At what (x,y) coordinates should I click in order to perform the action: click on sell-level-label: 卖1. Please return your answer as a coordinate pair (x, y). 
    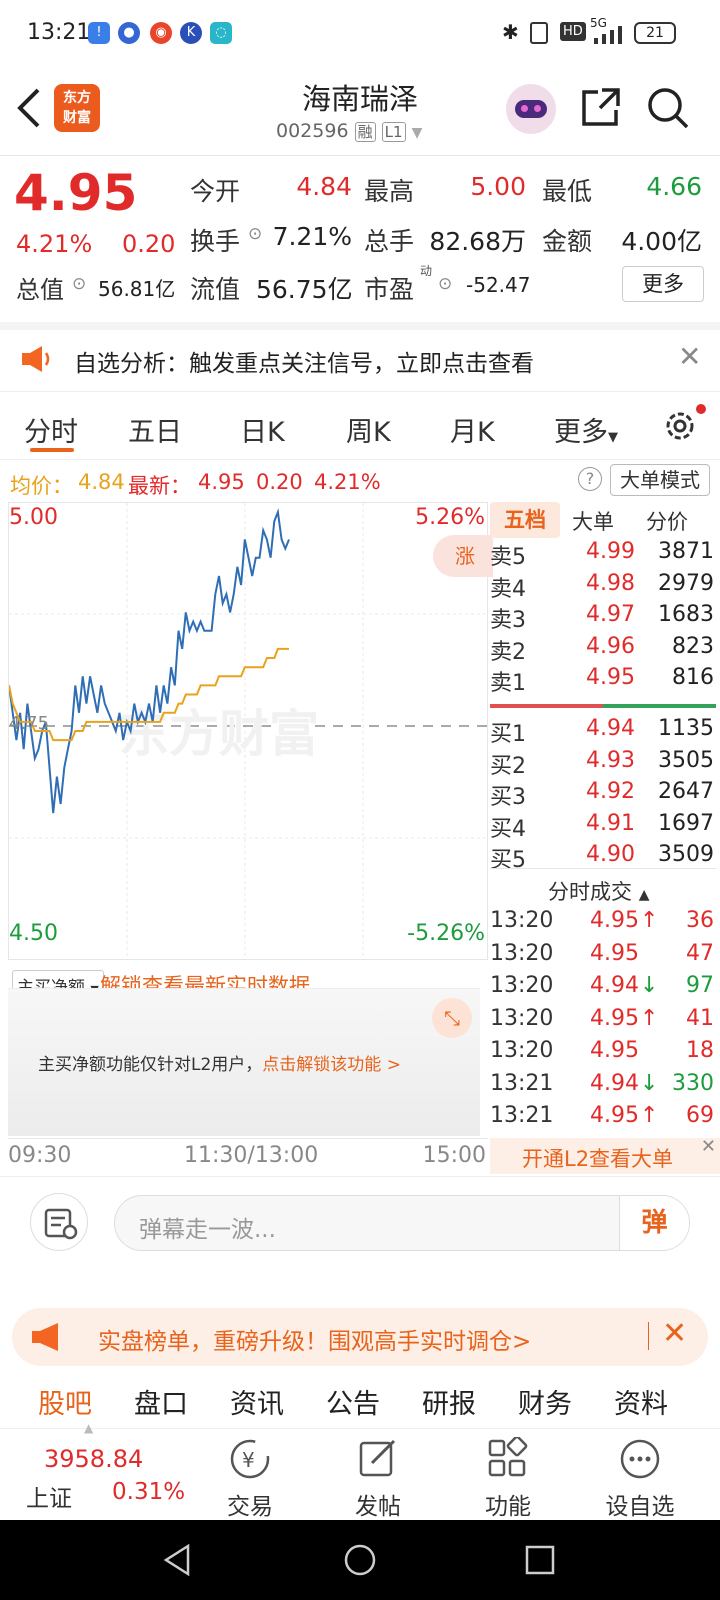
    Looking at the image, I should click on (508, 683).